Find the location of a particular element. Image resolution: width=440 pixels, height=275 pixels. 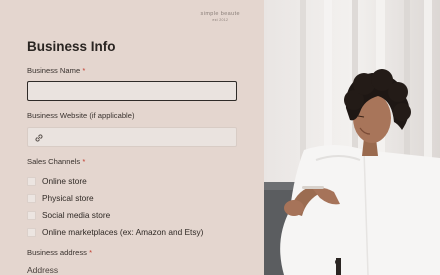

business-website-label: Business Website (if applicable) is located at coordinates (81, 115).